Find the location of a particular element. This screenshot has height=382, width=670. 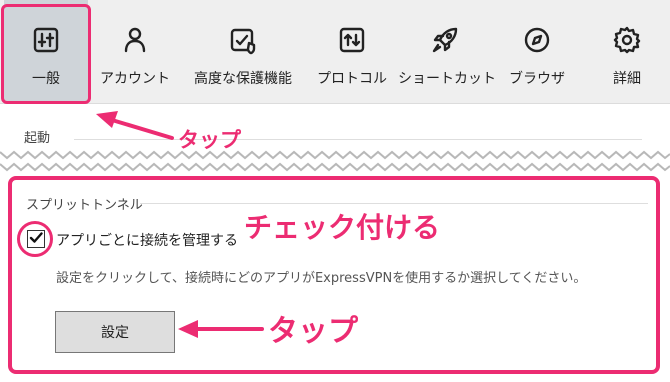

tab-protocol: プロトコル is located at coordinates (352, 52).